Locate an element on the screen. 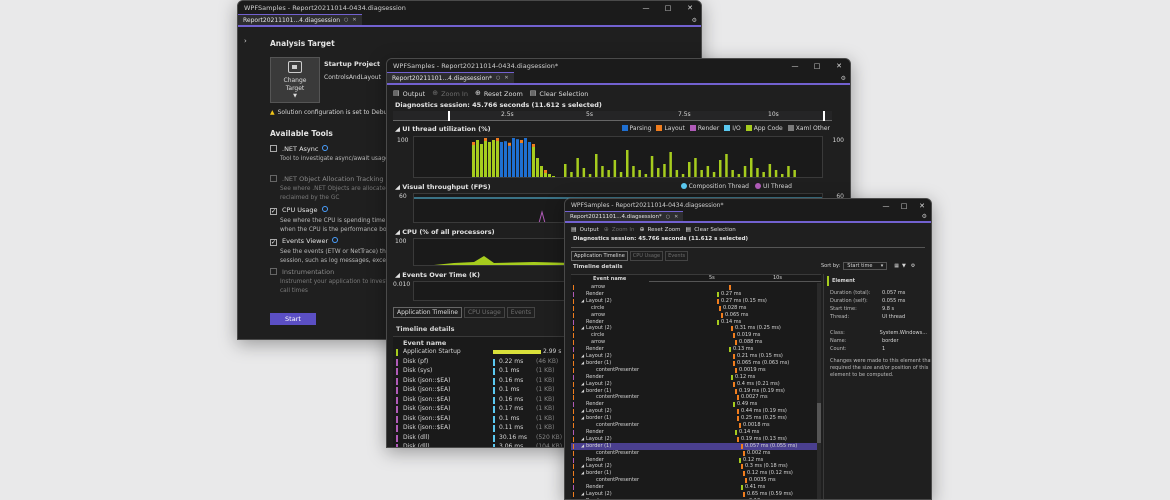 Image resolution: width=1170 pixels, height=500 pixels. property-value: 0.055 ms is located at coordinates (894, 301).